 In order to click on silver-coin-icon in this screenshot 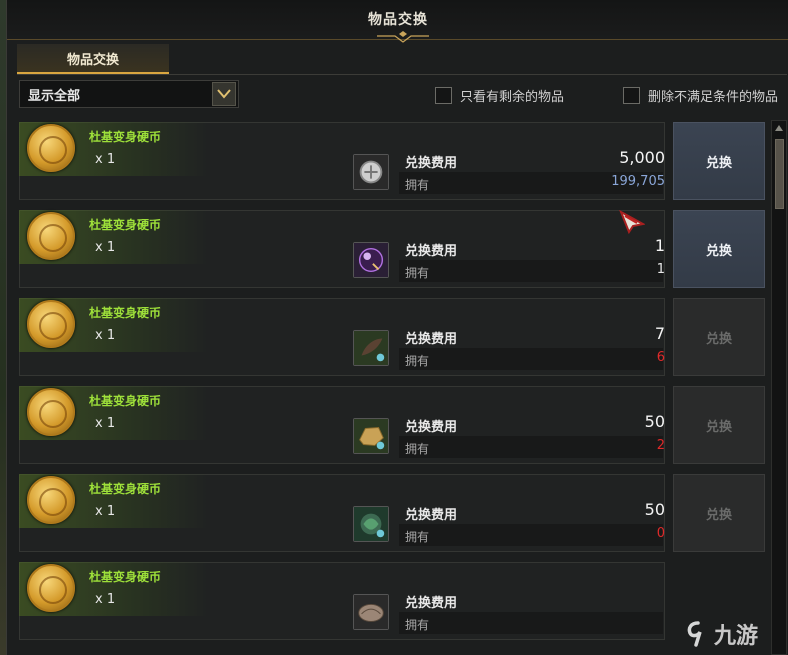, I will do `click(371, 172)`.